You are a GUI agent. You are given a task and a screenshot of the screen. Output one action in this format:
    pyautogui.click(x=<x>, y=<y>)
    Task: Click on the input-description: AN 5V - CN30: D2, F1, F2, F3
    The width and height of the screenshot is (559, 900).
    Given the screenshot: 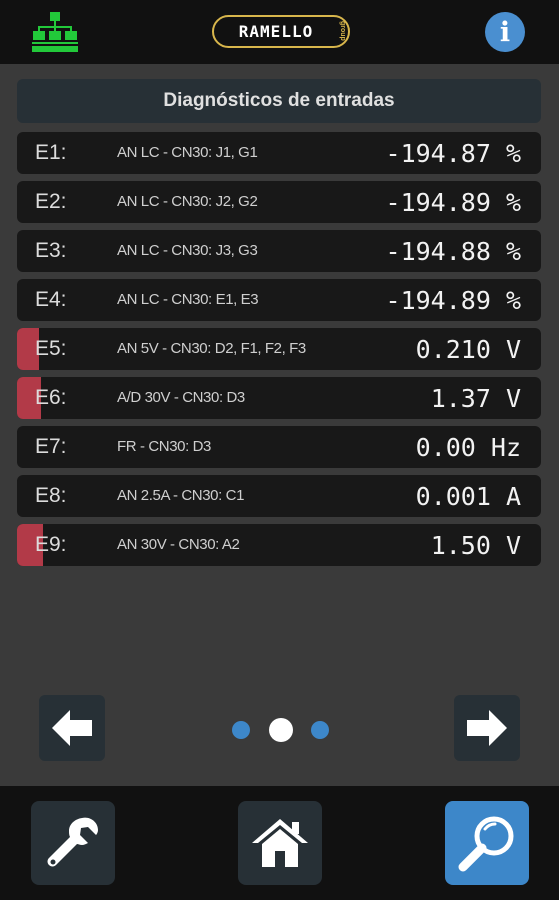 What is the action you would take?
    pyautogui.click(x=211, y=348)
    